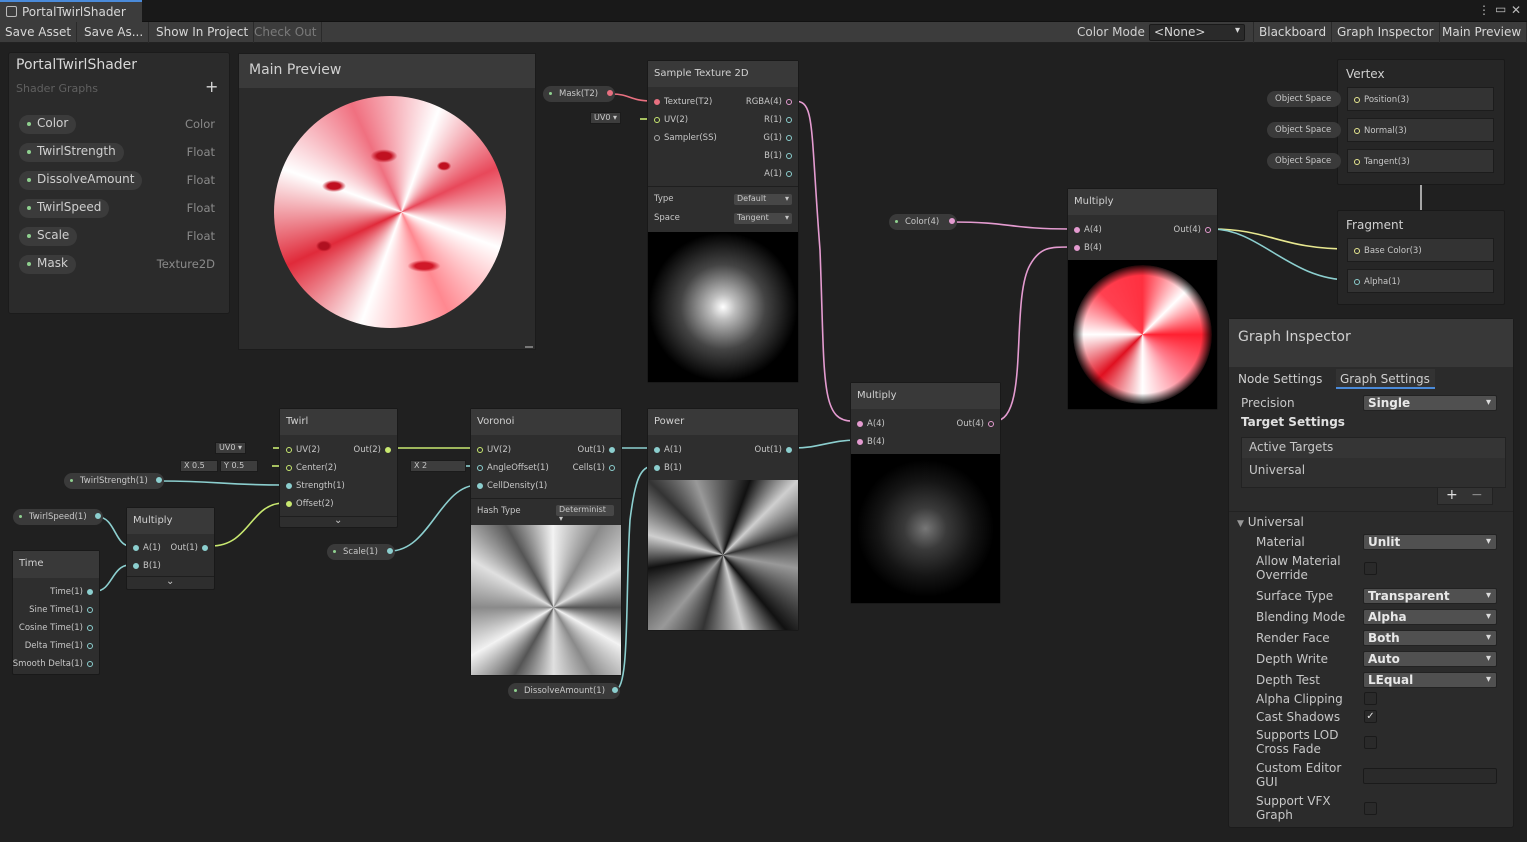  What do you see at coordinates (1430, 659) in the screenshot?
I see `depth-write-select: Auto` at bounding box center [1430, 659].